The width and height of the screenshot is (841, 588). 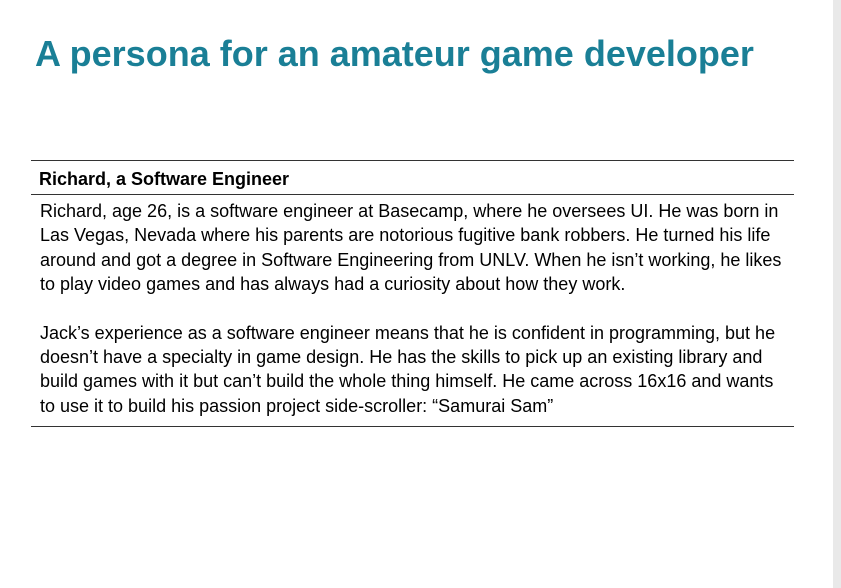 What do you see at coordinates (837, 294) in the screenshot?
I see `window-scroll-edge` at bounding box center [837, 294].